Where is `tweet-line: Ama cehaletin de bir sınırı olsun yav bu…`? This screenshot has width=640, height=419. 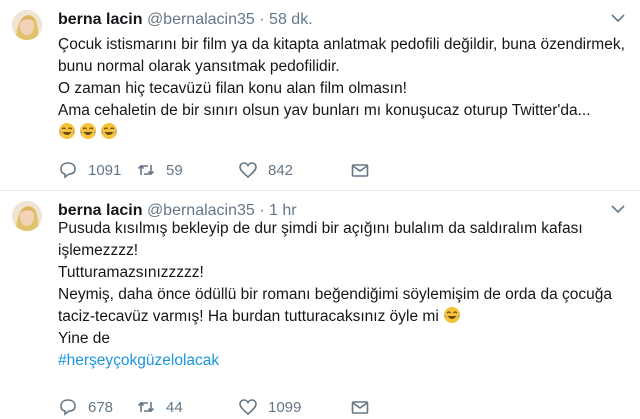 tweet-line: Ama cehaletin de bir sınırı olsun yav bu… is located at coordinates (324, 110).